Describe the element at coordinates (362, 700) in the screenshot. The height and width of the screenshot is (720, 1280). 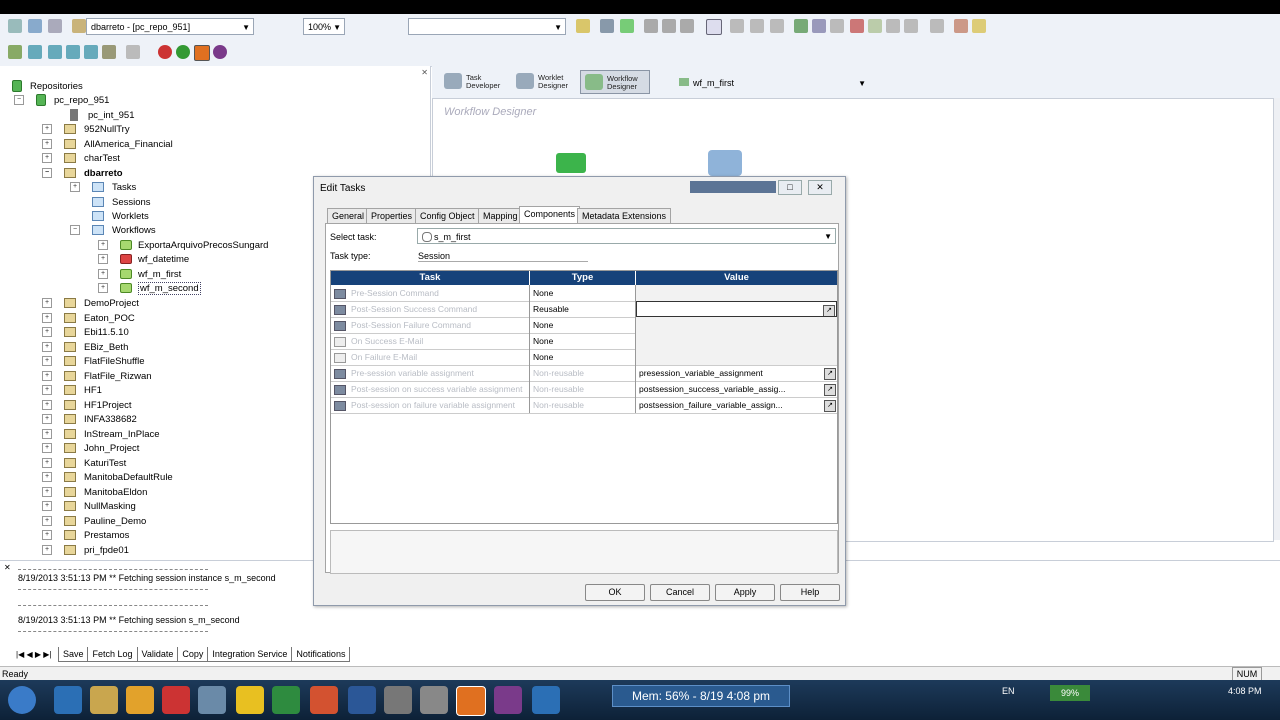
I see `word-icon` at that location.